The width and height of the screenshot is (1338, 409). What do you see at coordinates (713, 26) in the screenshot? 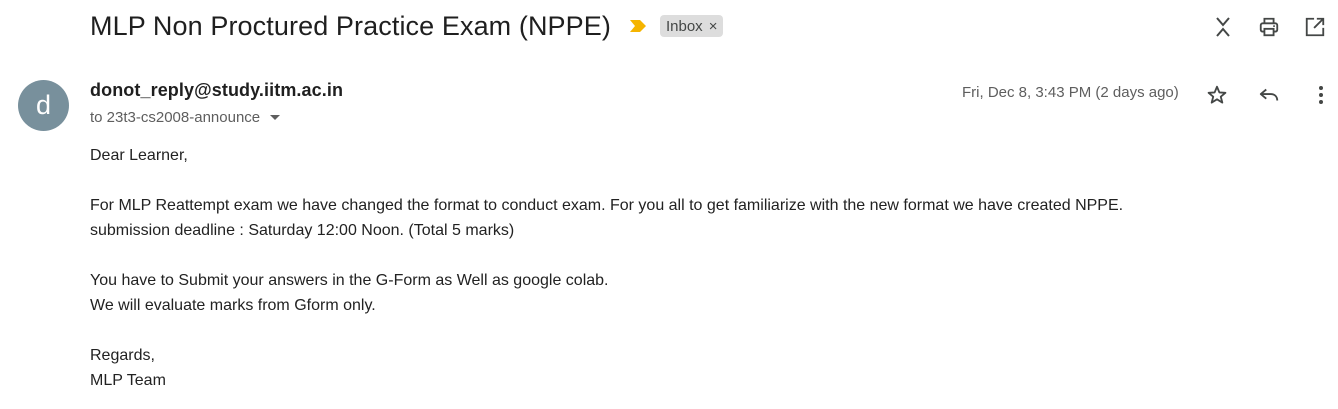
I see `remove-label-icon: ×` at bounding box center [713, 26].